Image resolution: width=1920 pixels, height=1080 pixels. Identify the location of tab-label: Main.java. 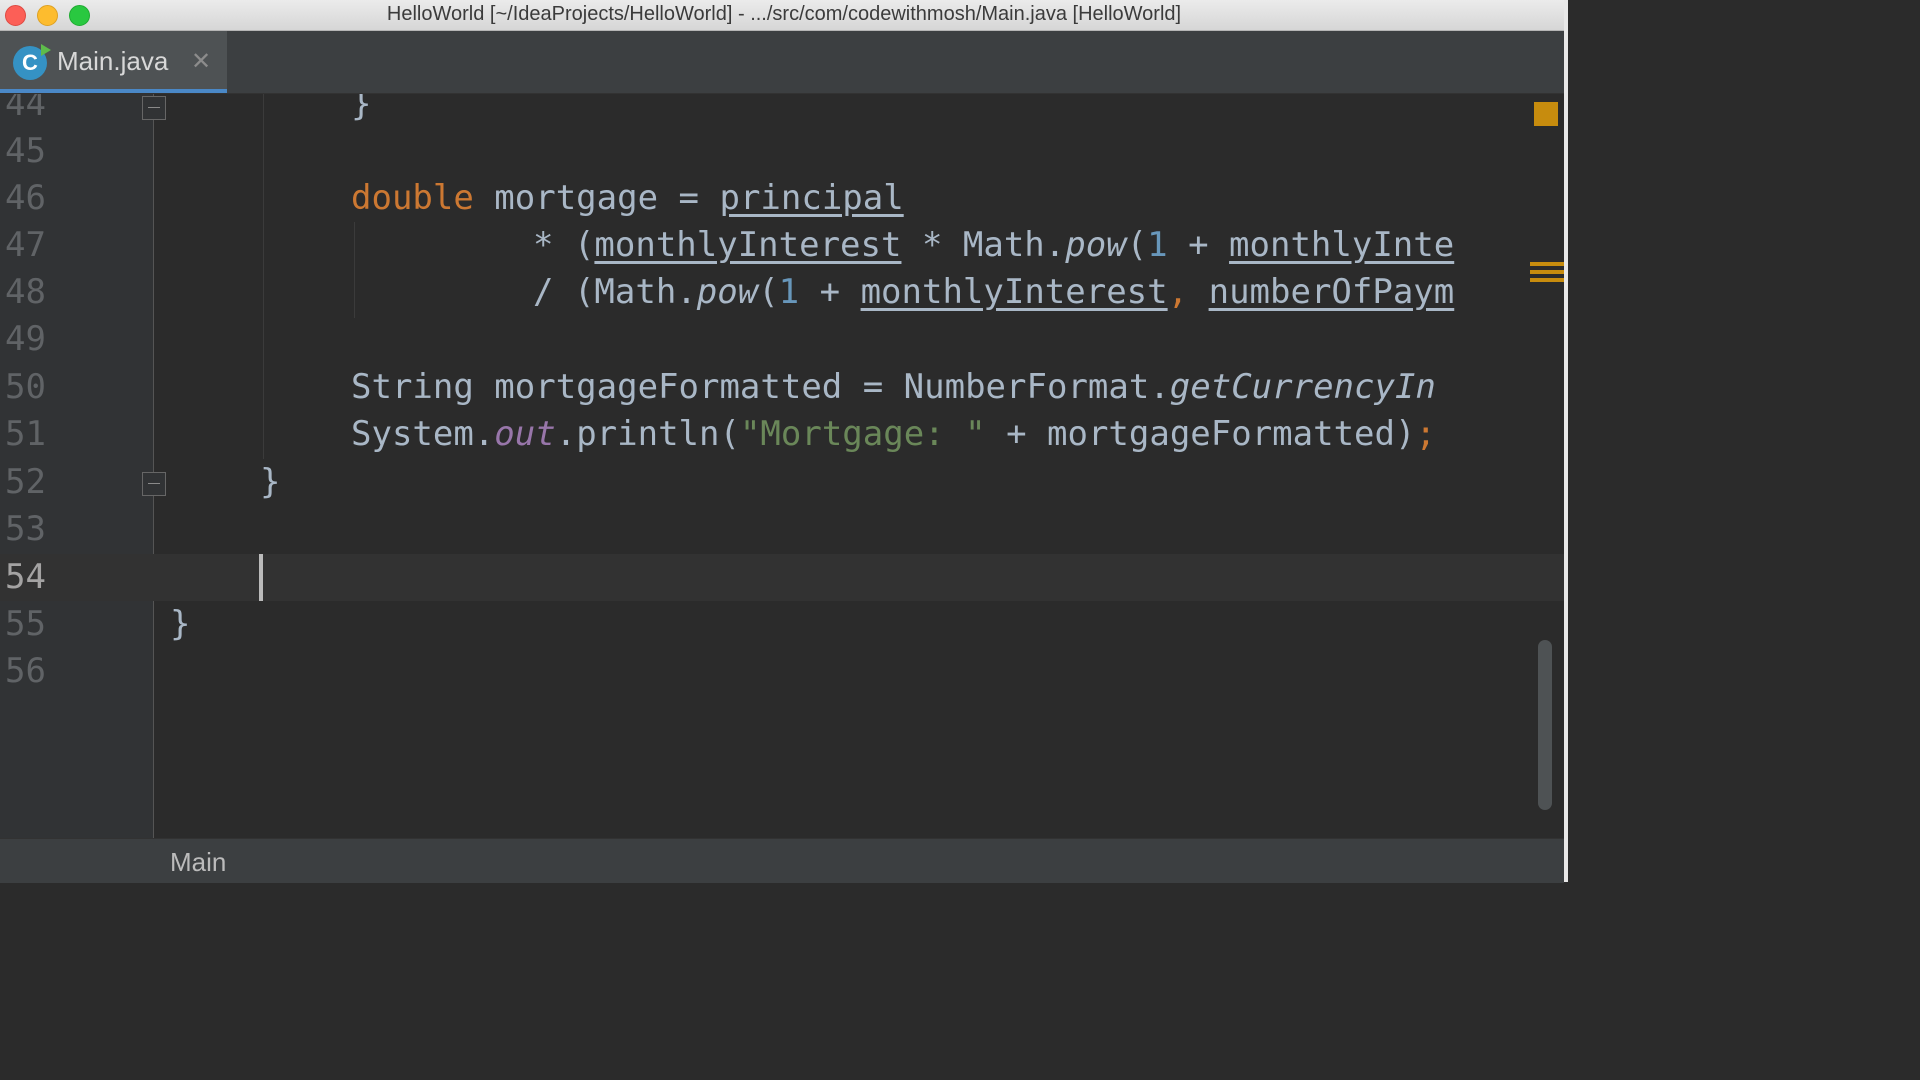
(113, 61).